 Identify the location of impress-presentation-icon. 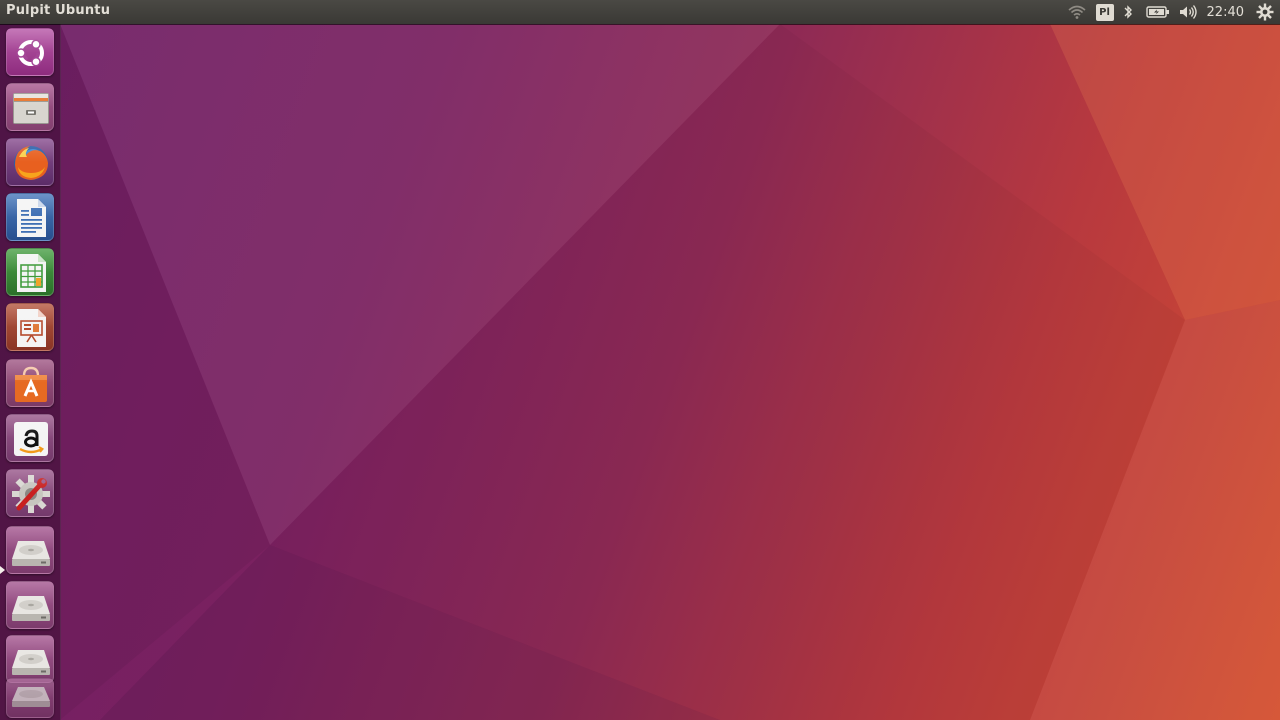
(31, 328).